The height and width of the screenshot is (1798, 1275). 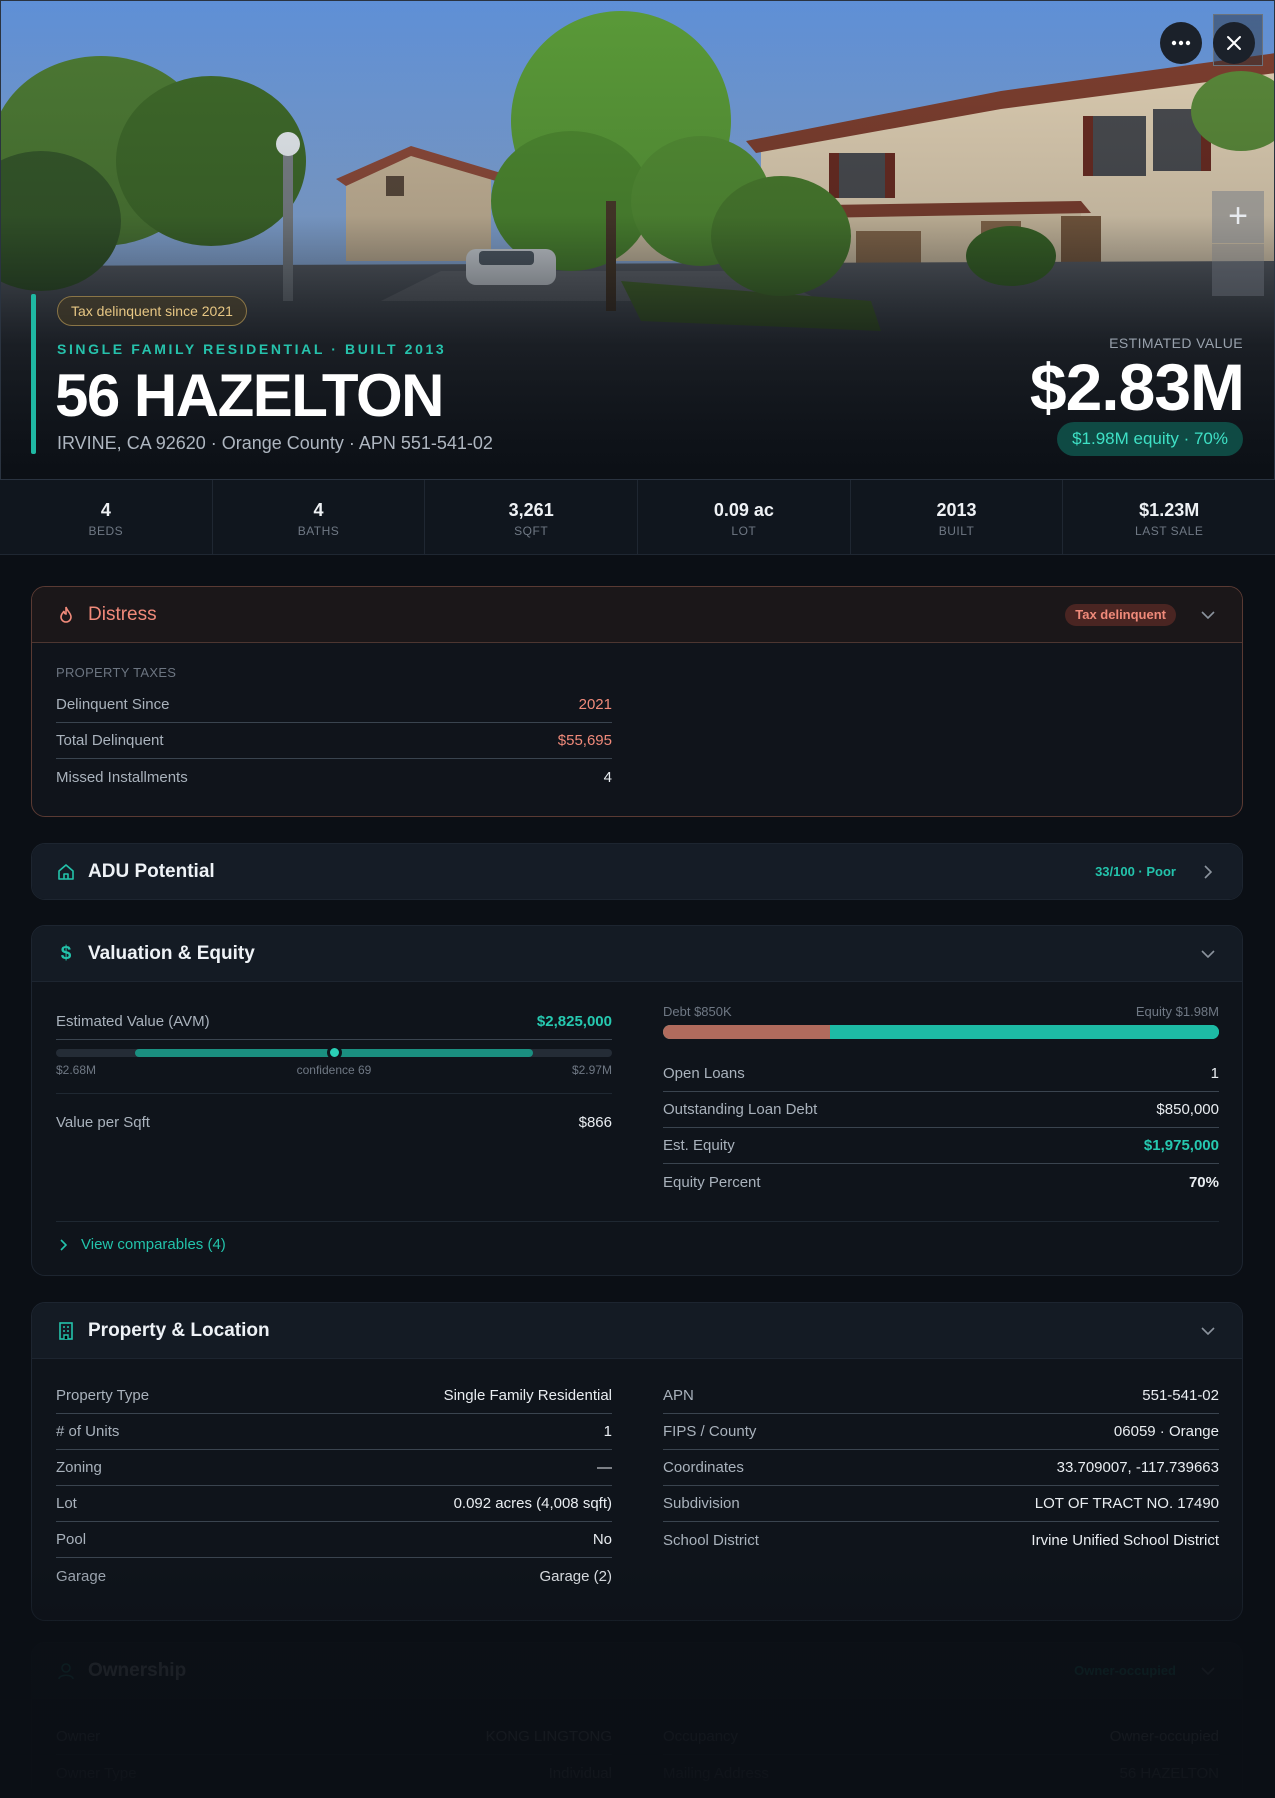 What do you see at coordinates (637, 1221) in the screenshot?
I see `divider` at bounding box center [637, 1221].